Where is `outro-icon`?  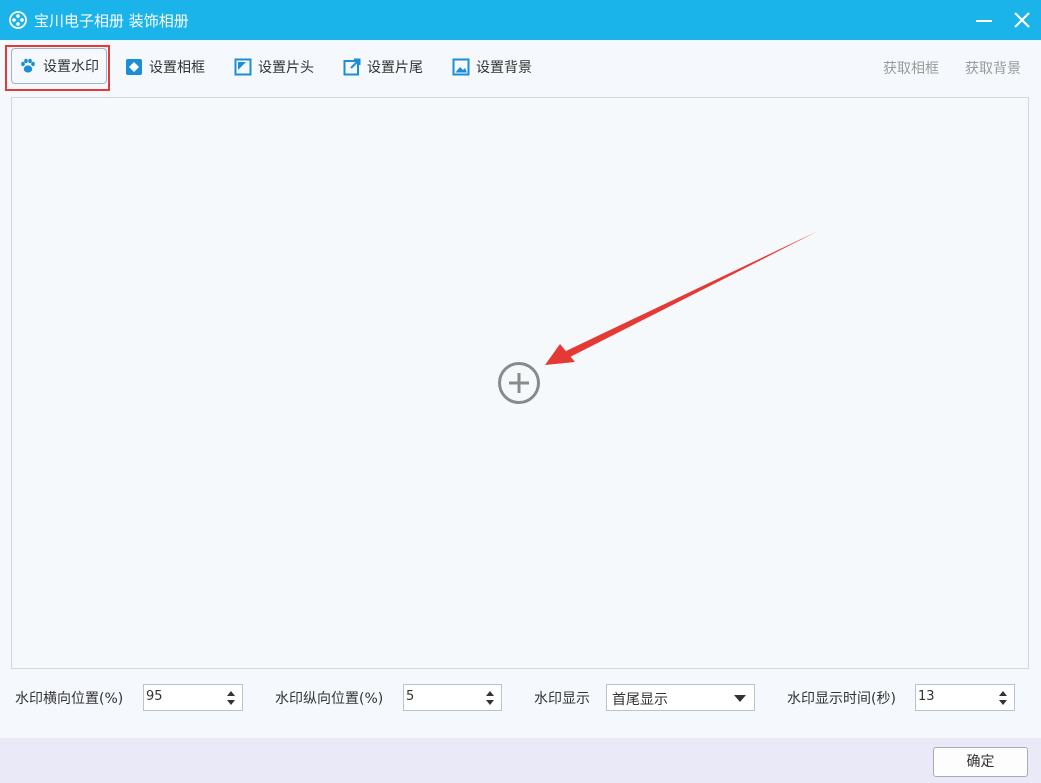
outro-icon is located at coordinates (352, 67).